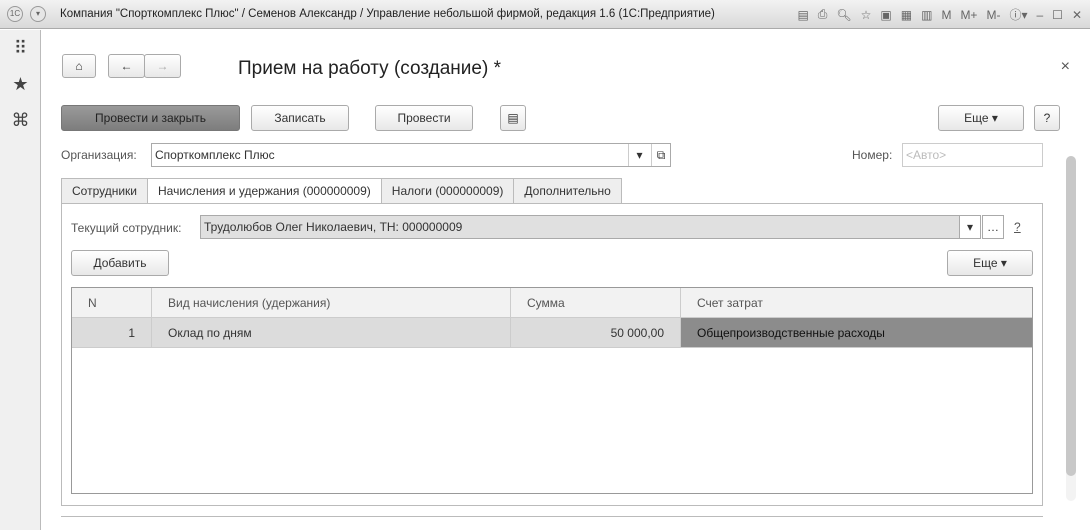 Image resolution: width=1090 pixels, height=530 pixels. What do you see at coordinates (150, 118) in the screenshot?
I see `post-and-close-button: Провести и закрыть` at bounding box center [150, 118].